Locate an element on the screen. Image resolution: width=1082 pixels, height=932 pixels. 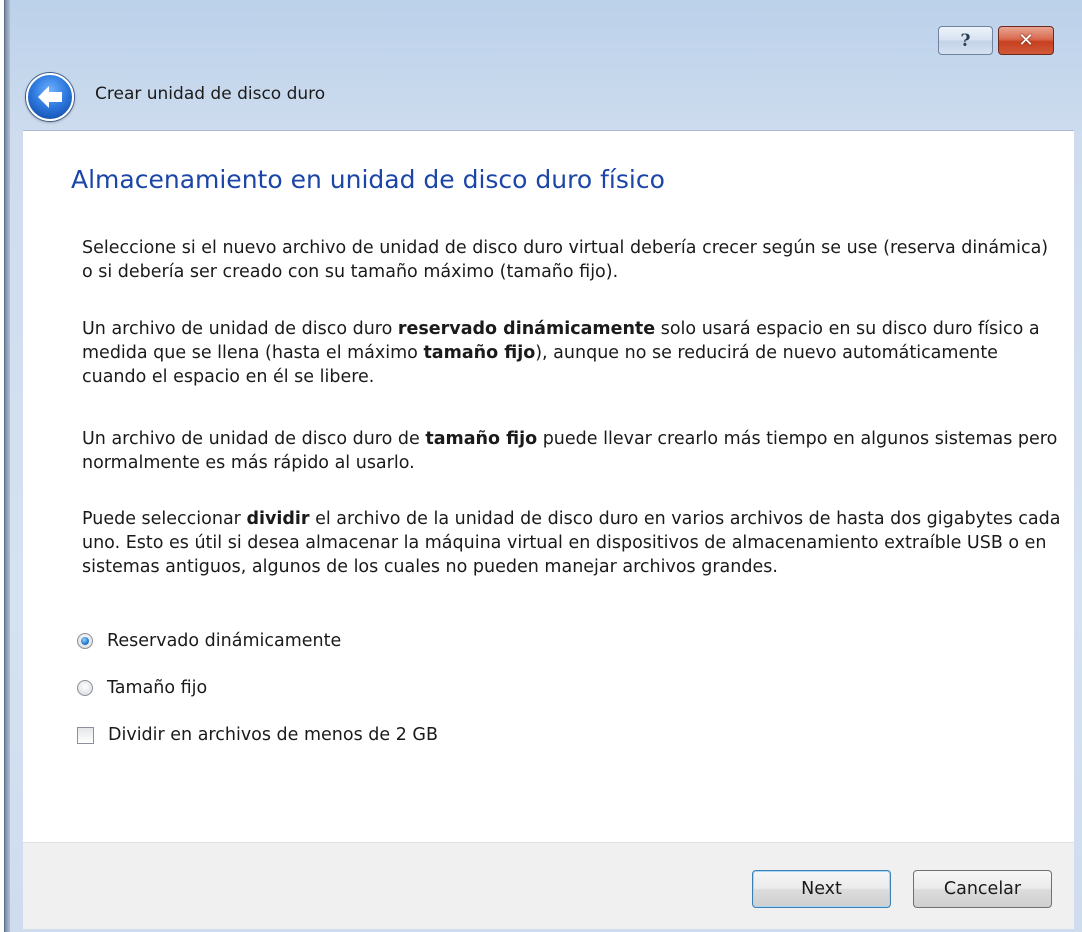
help-button: ? is located at coordinates (965, 40).